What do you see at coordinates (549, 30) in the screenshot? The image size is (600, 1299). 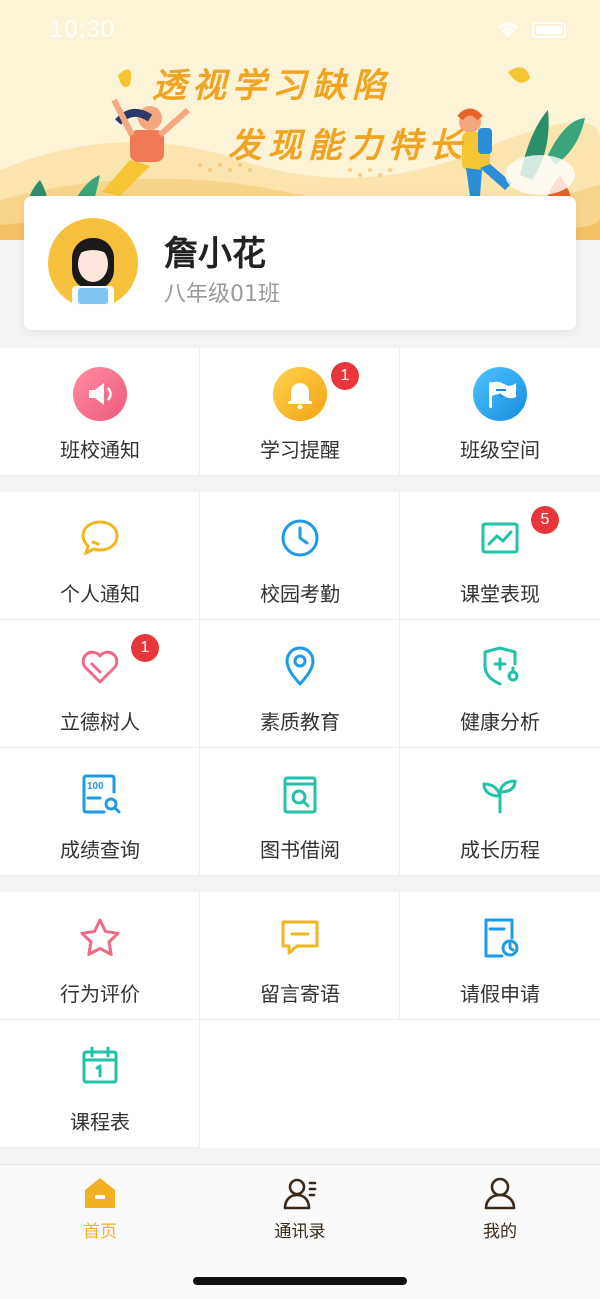 I see `battery-icon` at bounding box center [549, 30].